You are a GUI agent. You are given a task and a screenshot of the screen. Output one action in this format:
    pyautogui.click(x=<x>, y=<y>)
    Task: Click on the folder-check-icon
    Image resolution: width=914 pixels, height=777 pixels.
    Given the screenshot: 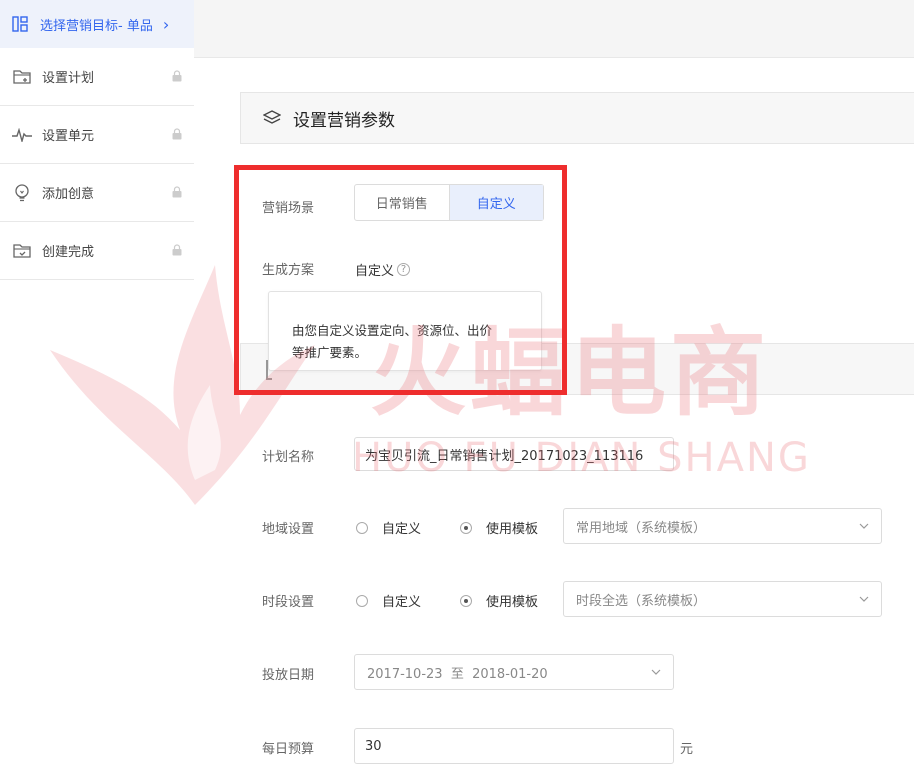 What is the action you would take?
    pyautogui.click(x=22, y=251)
    